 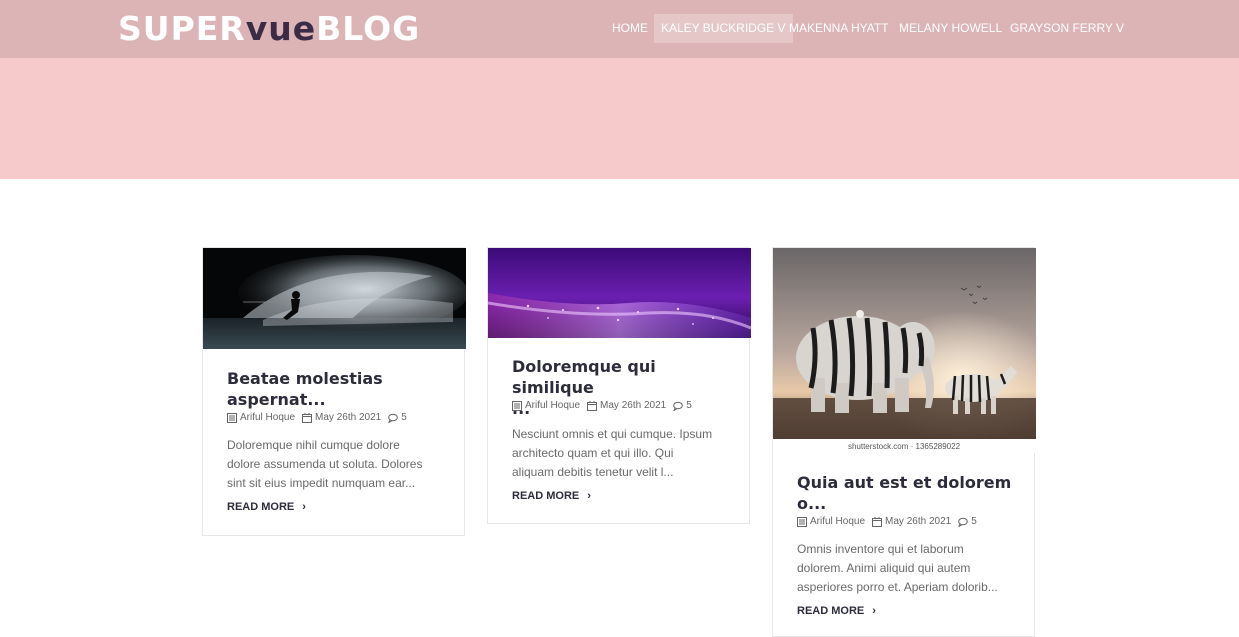 I want to click on image-caption: shutterstock.com · 1365289022, so click(x=904, y=446).